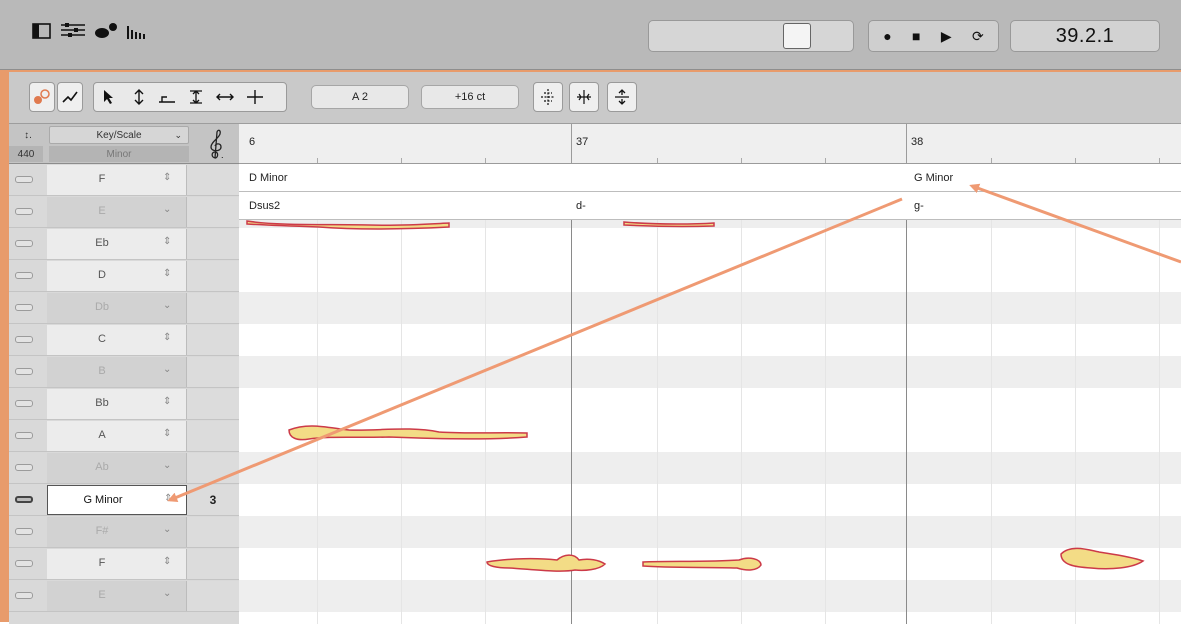  I want to click on key-name: A, so click(102, 435).